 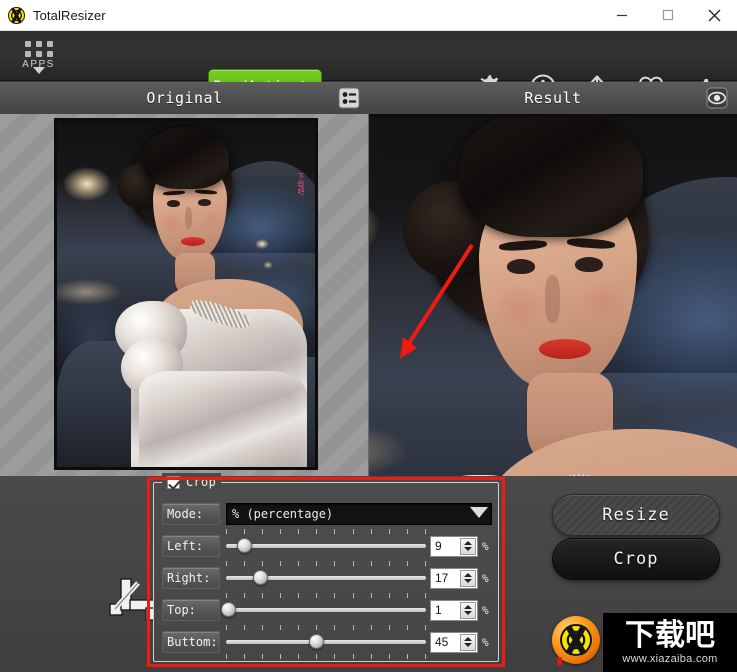 What do you see at coordinates (670, 635) in the screenshot?
I see `watermark-text: 下载吧` at bounding box center [670, 635].